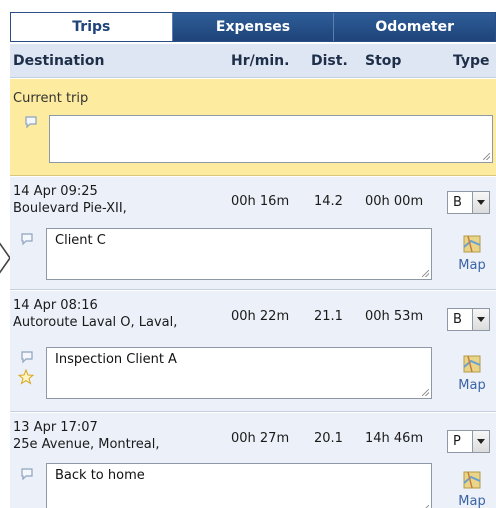 The width and height of the screenshot is (496, 508). I want to click on header-stop: Stop, so click(383, 61).